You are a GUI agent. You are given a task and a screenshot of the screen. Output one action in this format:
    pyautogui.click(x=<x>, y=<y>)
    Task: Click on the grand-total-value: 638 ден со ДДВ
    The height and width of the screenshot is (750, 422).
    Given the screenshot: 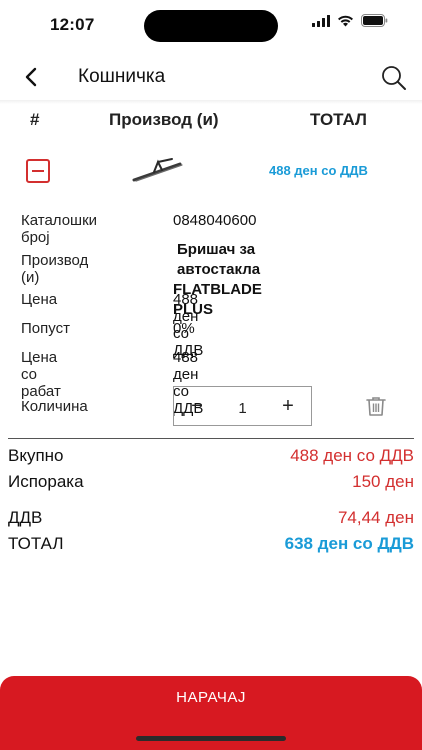 What is the action you would take?
    pyautogui.click(x=349, y=543)
    